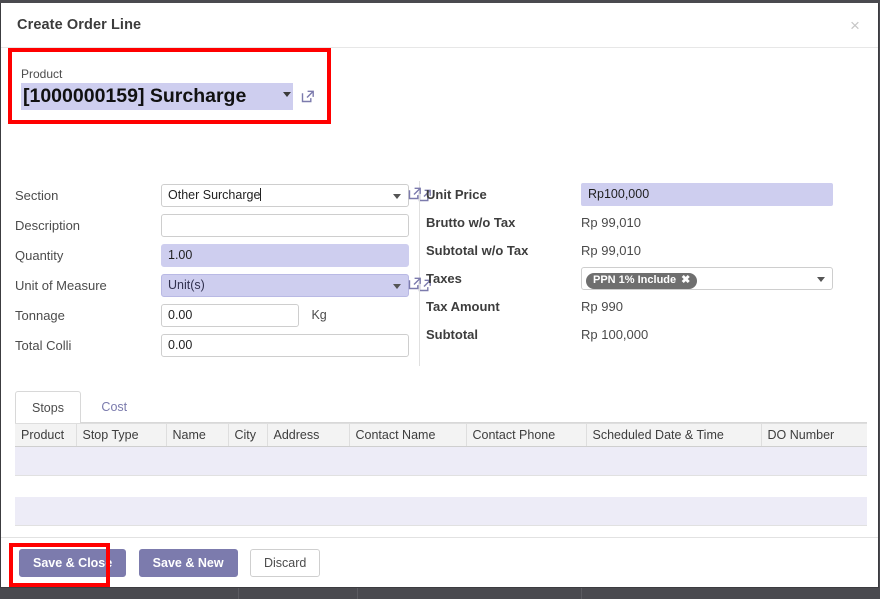 The height and width of the screenshot is (599, 880). I want to click on total-colli-input, so click(285, 345).